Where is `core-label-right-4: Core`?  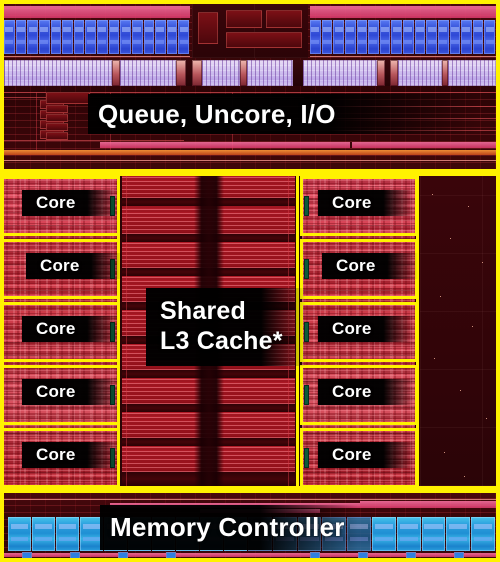 core-label-right-4: Core is located at coordinates (366, 392).